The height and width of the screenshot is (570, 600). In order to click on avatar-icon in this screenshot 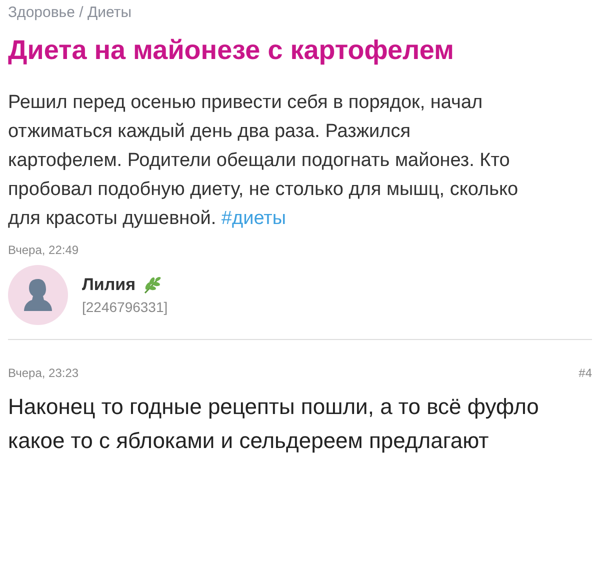, I will do `click(38, 295)`.